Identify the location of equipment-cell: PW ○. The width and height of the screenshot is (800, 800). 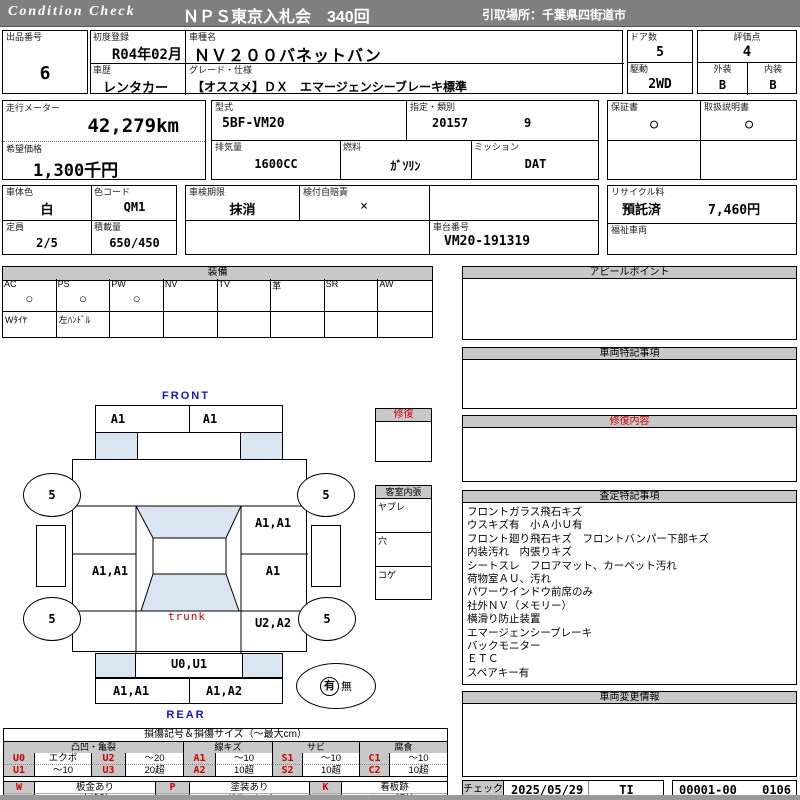
(137, 295).